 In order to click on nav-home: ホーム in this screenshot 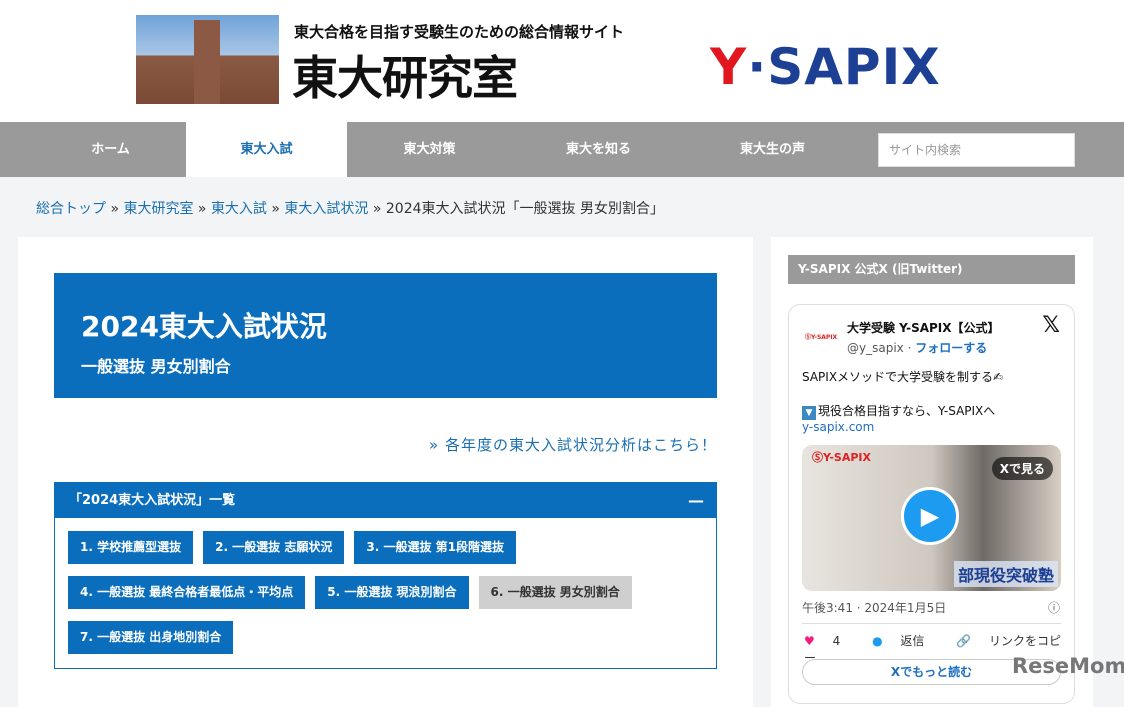, I will do `click(110, 149)`.